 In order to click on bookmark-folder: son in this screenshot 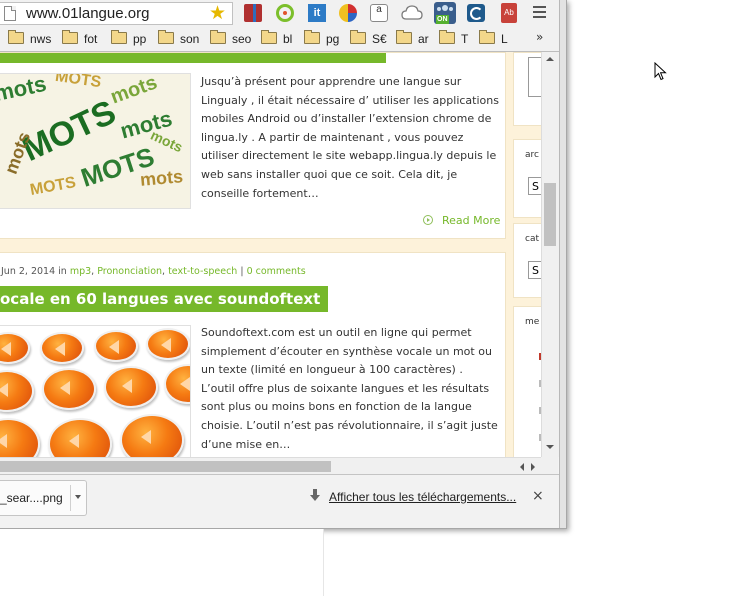, I will do `click(178, 38)`.